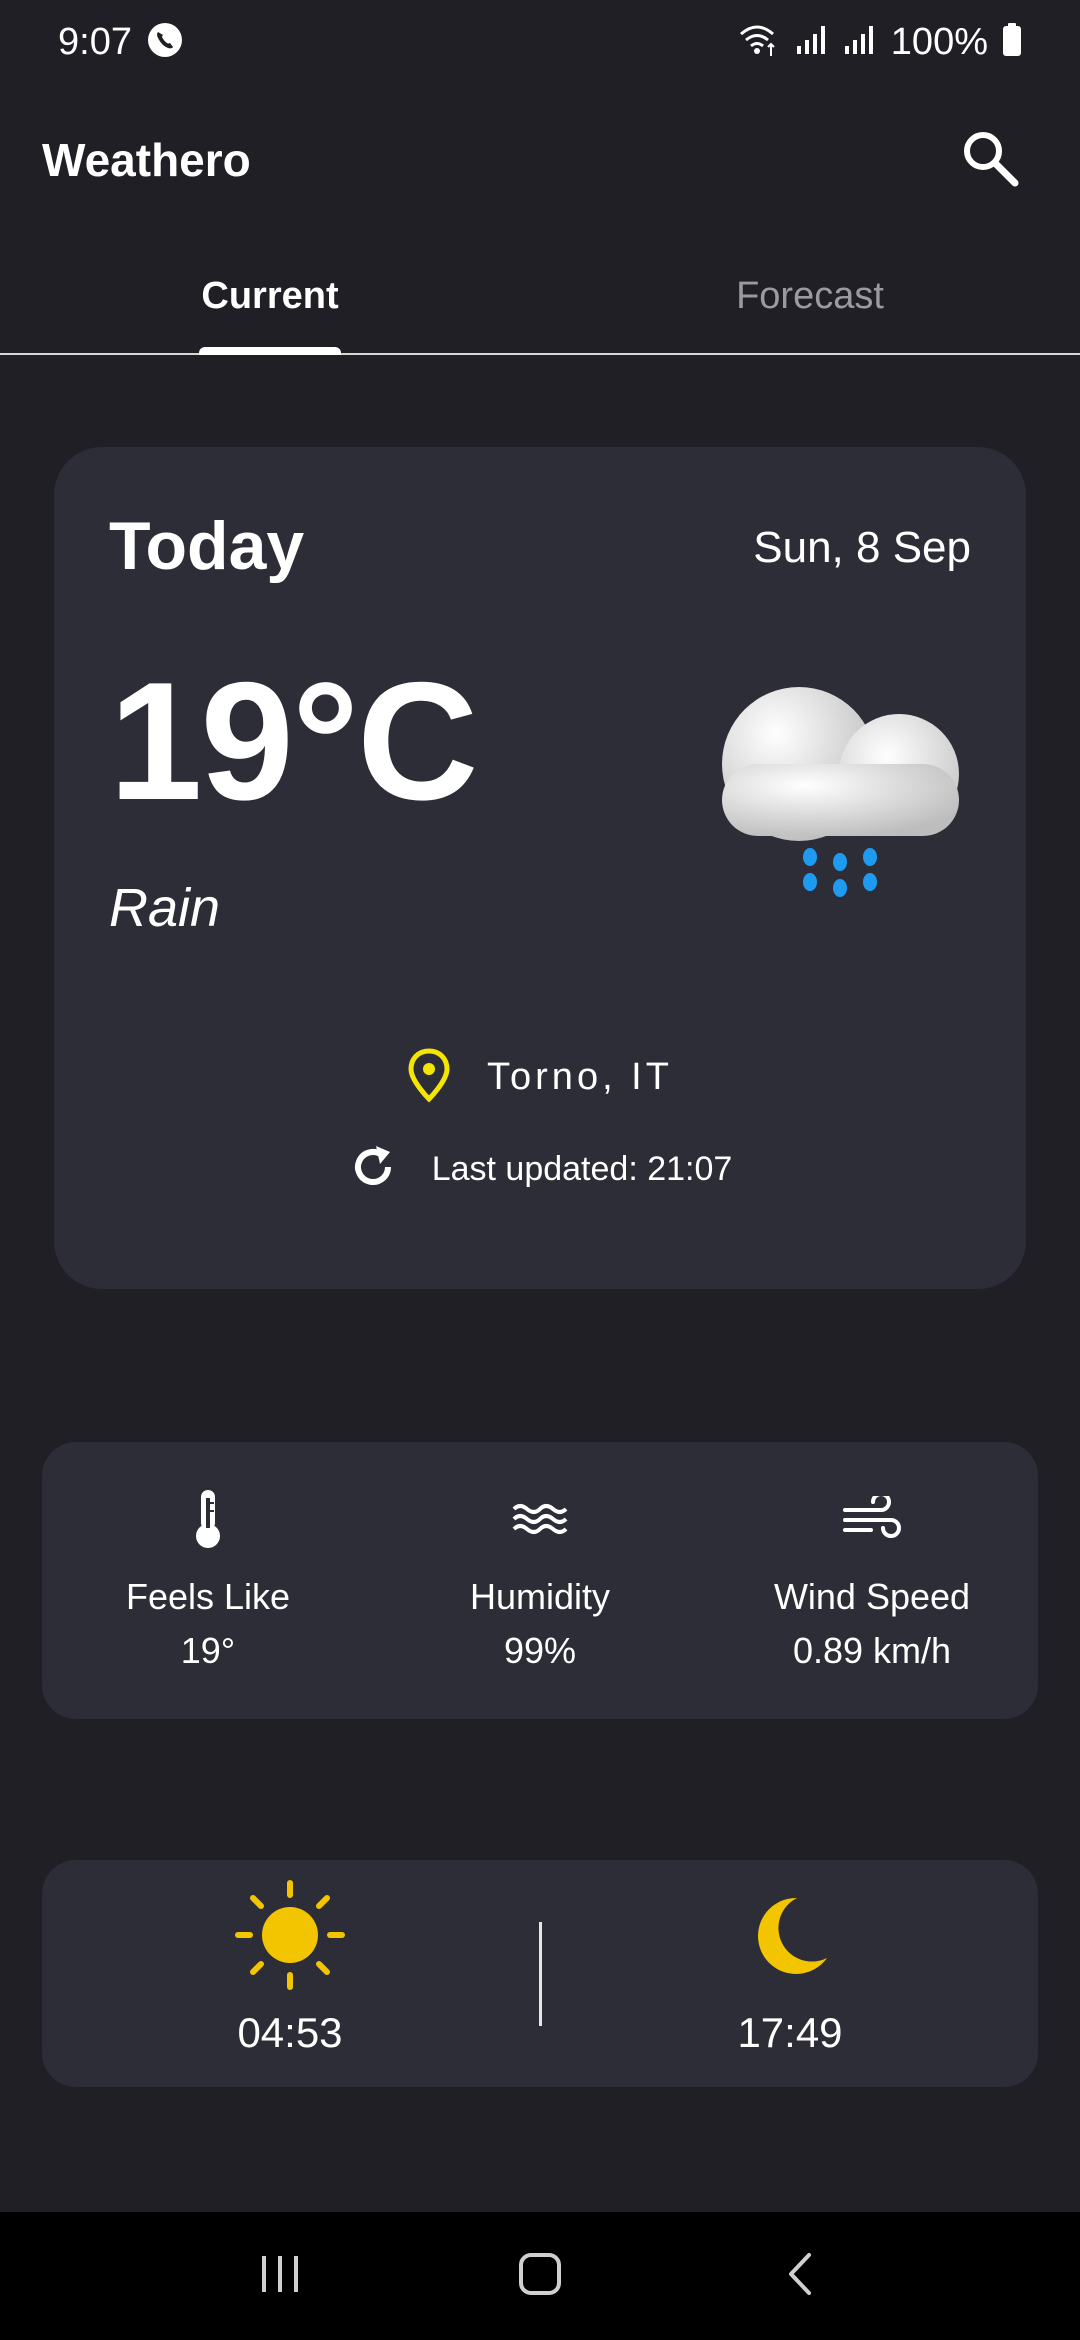  I want to click on sunset-time: 17:49, so click(790, 2032).